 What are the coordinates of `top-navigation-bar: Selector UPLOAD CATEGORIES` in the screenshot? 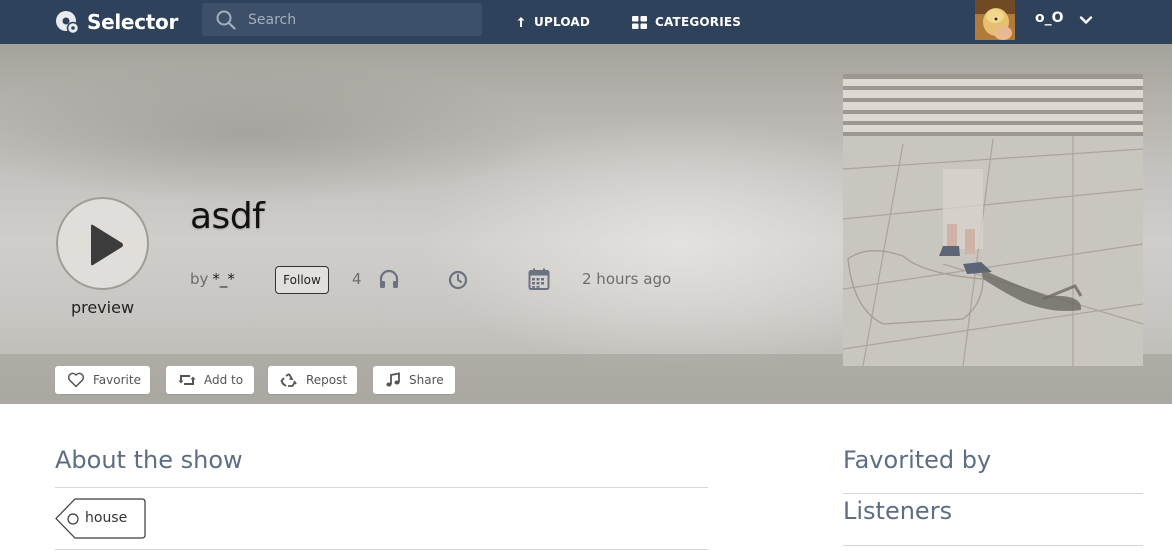 It's located at (586, 22).